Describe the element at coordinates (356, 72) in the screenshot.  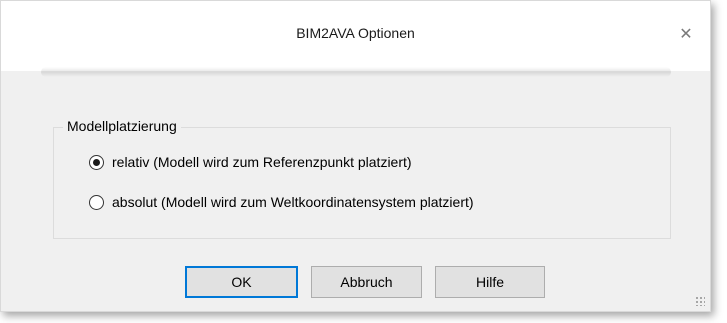
I see `titlebar-divider` at that location.